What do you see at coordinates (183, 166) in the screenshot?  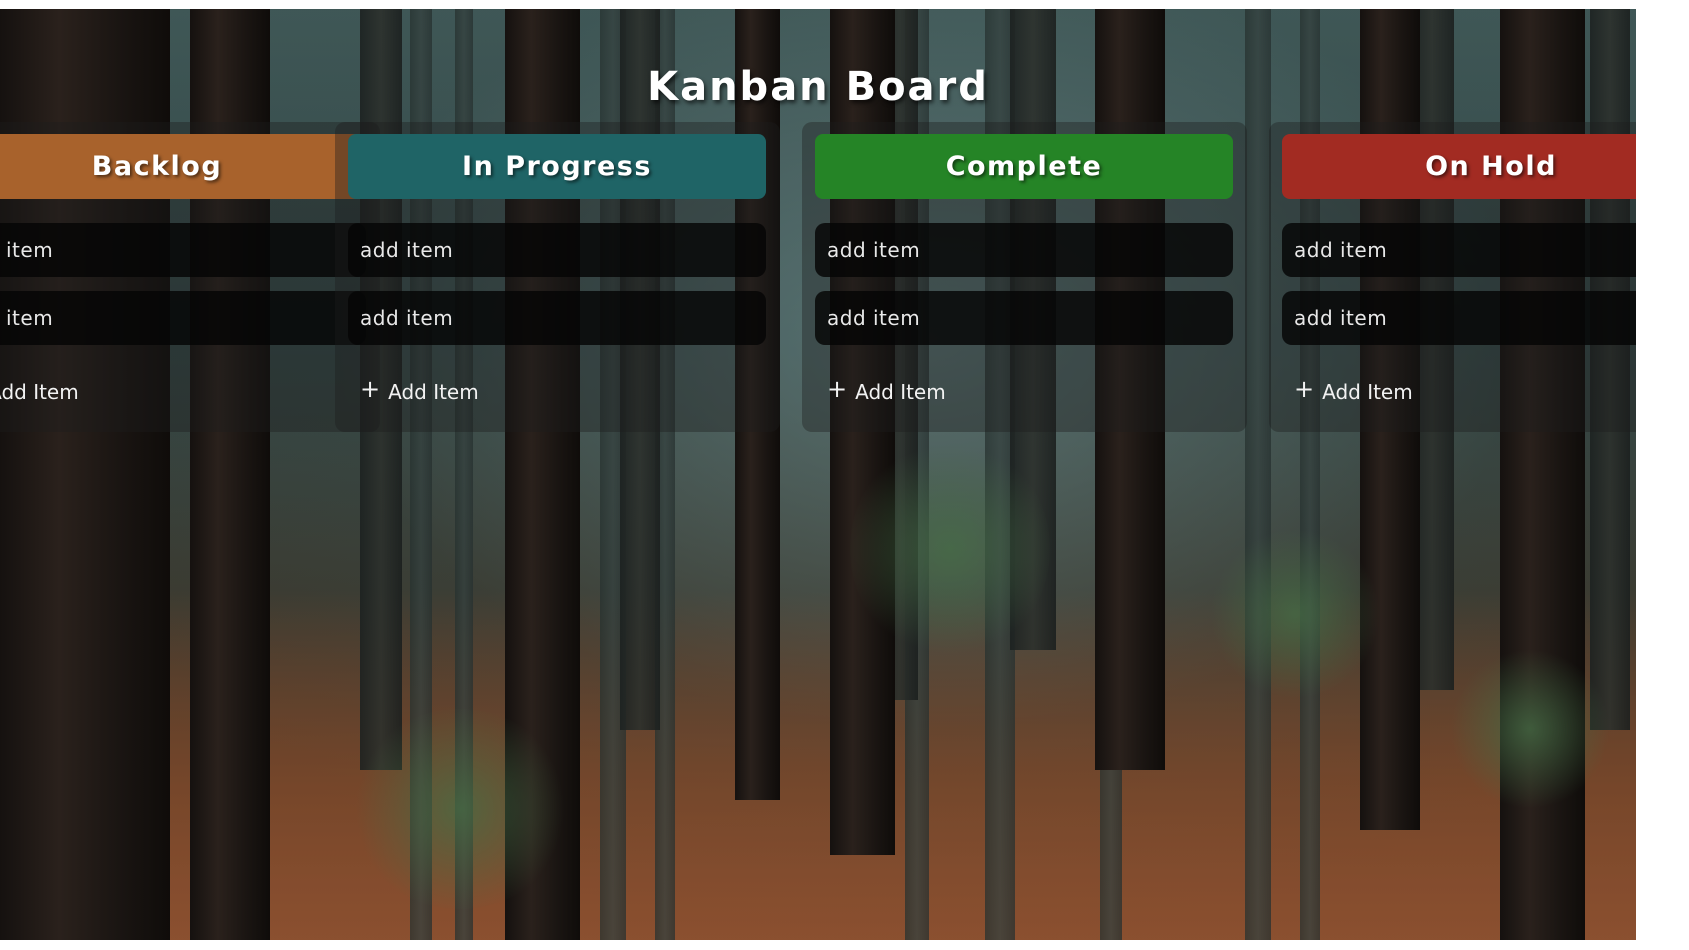 I see `column-header-backlog: Backlog` at bounding box center [183, 166].